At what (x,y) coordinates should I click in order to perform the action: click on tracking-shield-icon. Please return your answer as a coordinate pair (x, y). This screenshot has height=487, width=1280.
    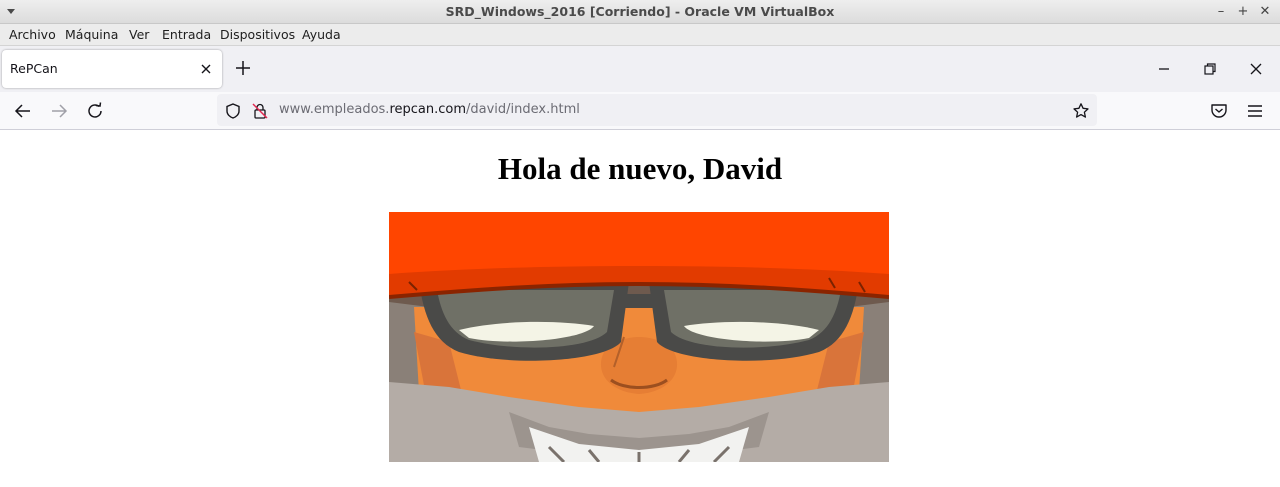
    Looking at the image, I should click on (233, 111).